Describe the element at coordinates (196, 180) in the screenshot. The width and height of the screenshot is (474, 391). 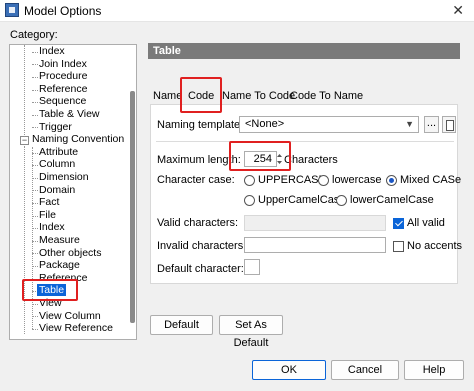
I see `character-case-label: Character case:` at that location.